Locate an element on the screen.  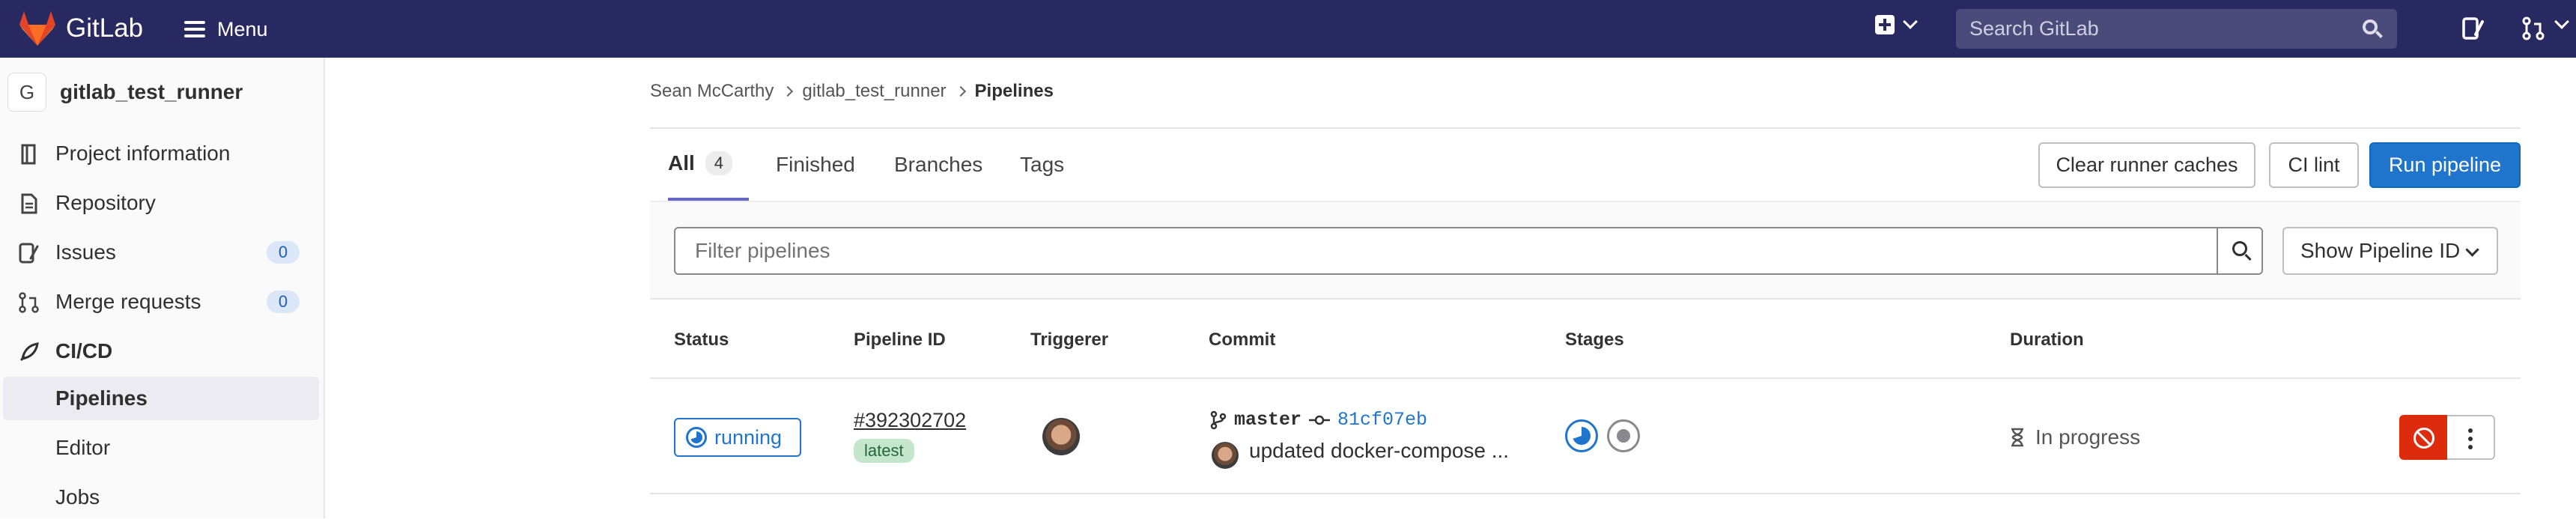
tab-label: Tags is located at coordinates (1042, 164).